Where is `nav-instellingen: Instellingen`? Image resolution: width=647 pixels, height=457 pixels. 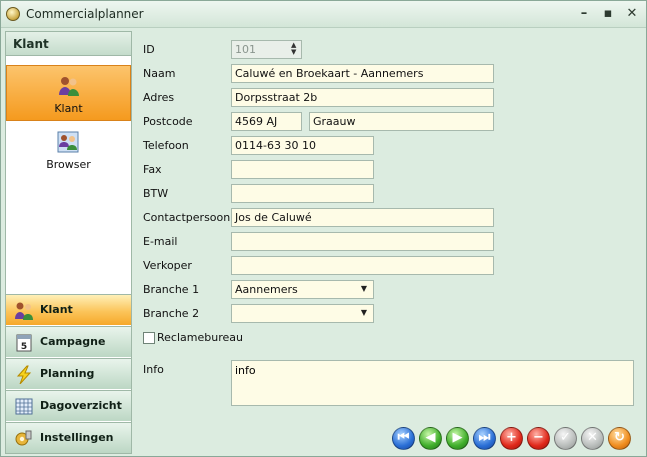 nav-instellingen: Instellingen is located at coordinates (68, 437).